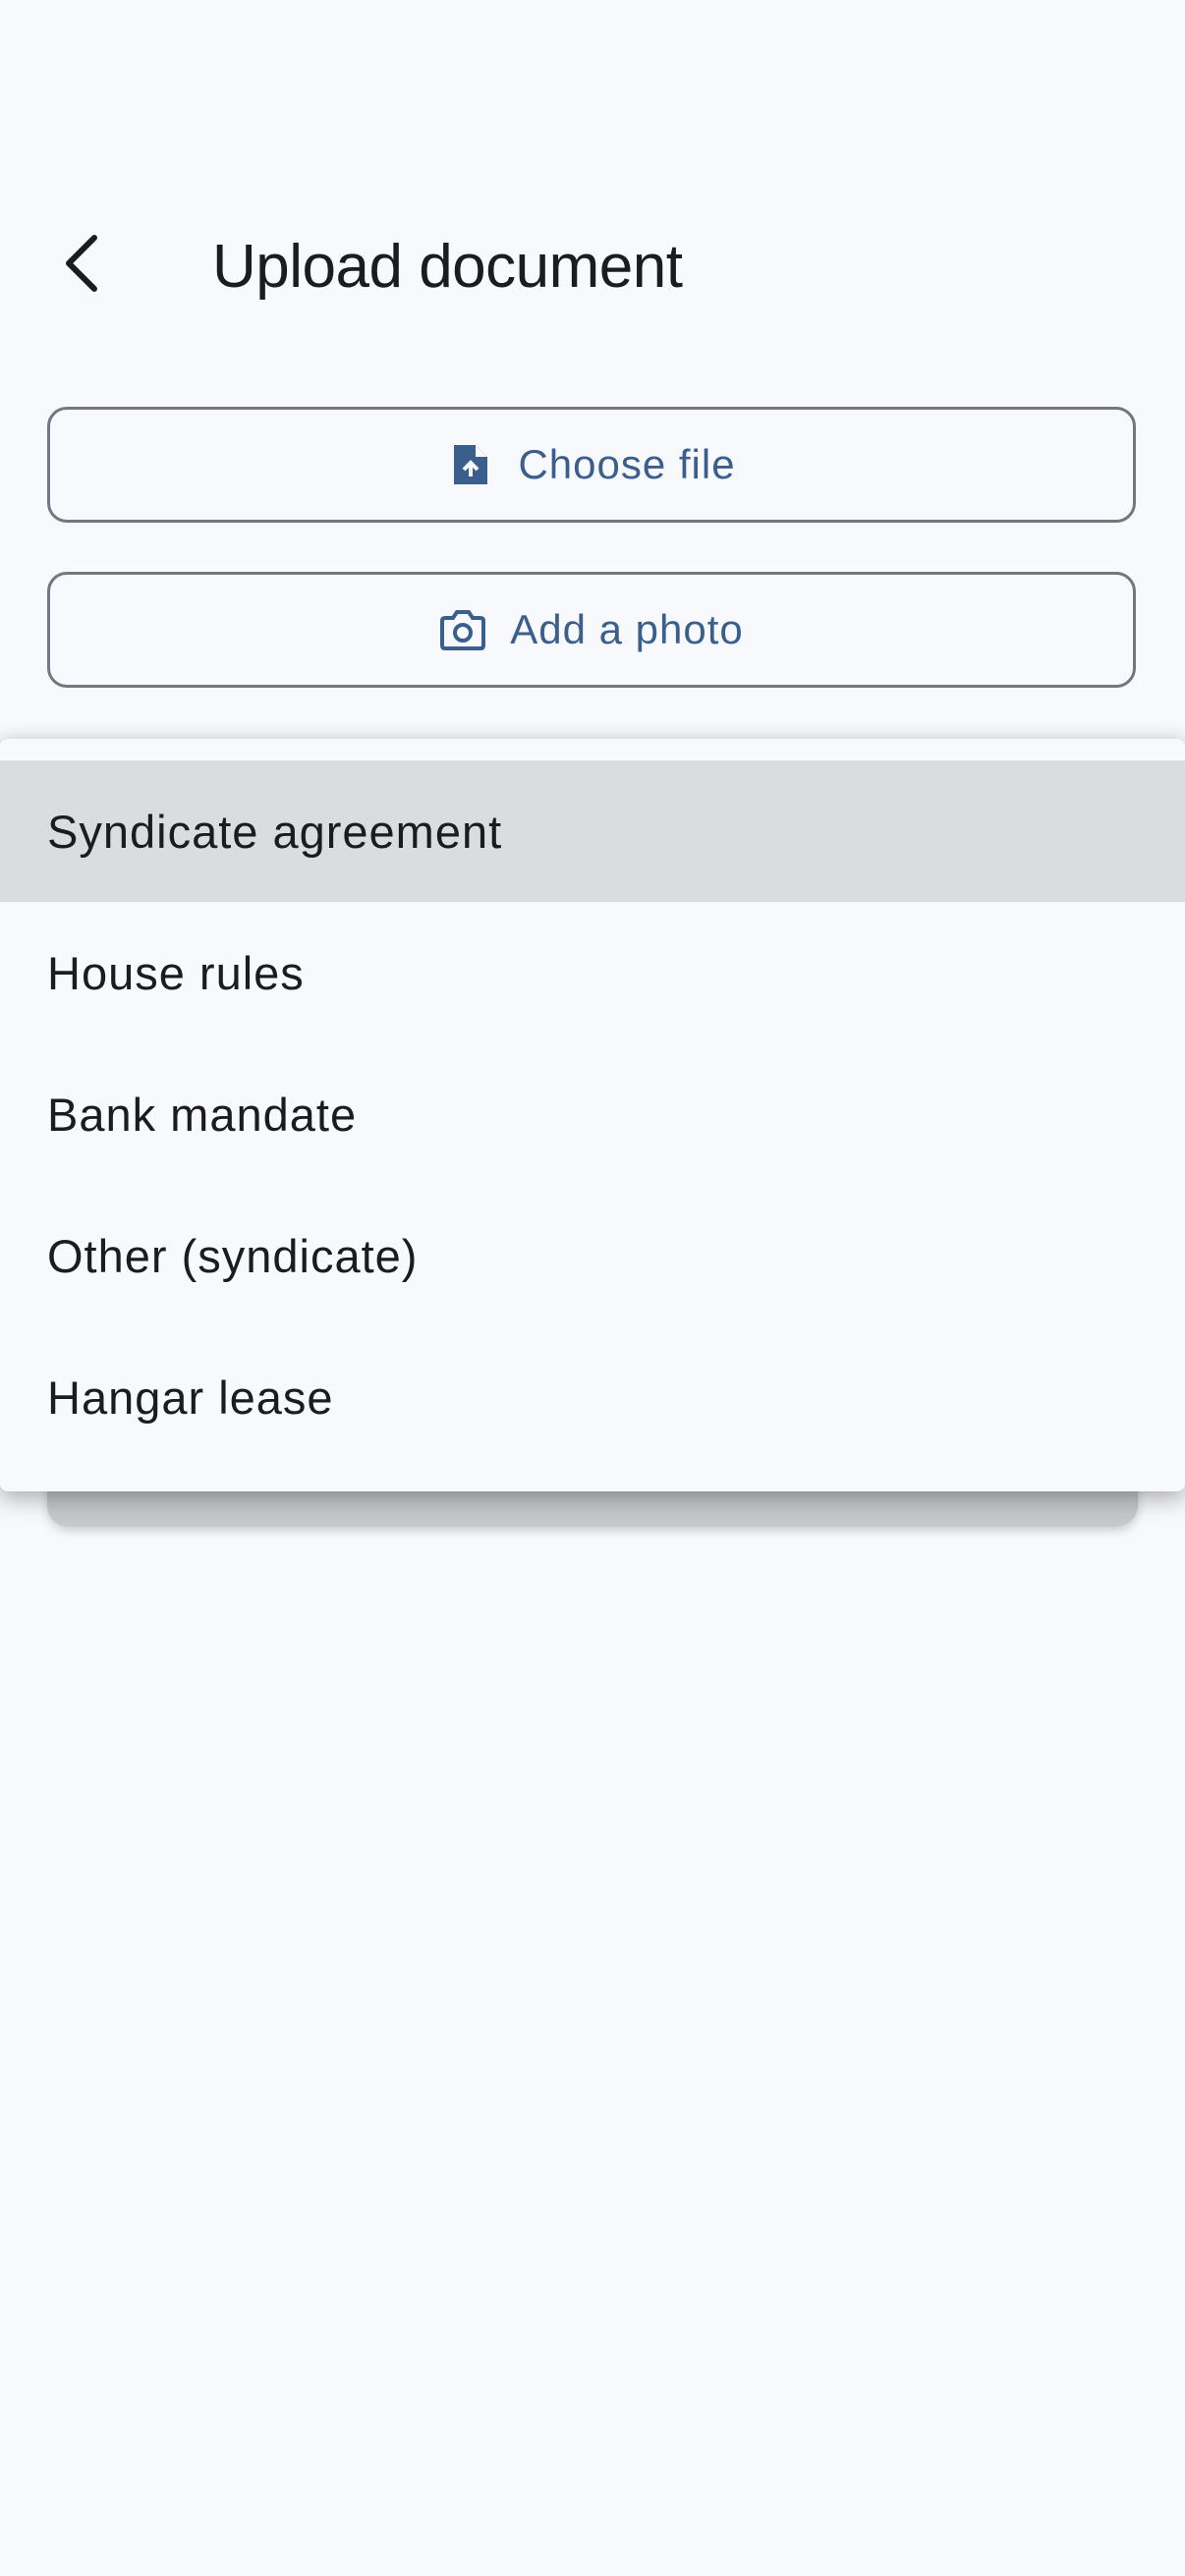 This screenshot has width=1185, height=2576. I want to click on file-upload-icon, so click(471, 464).